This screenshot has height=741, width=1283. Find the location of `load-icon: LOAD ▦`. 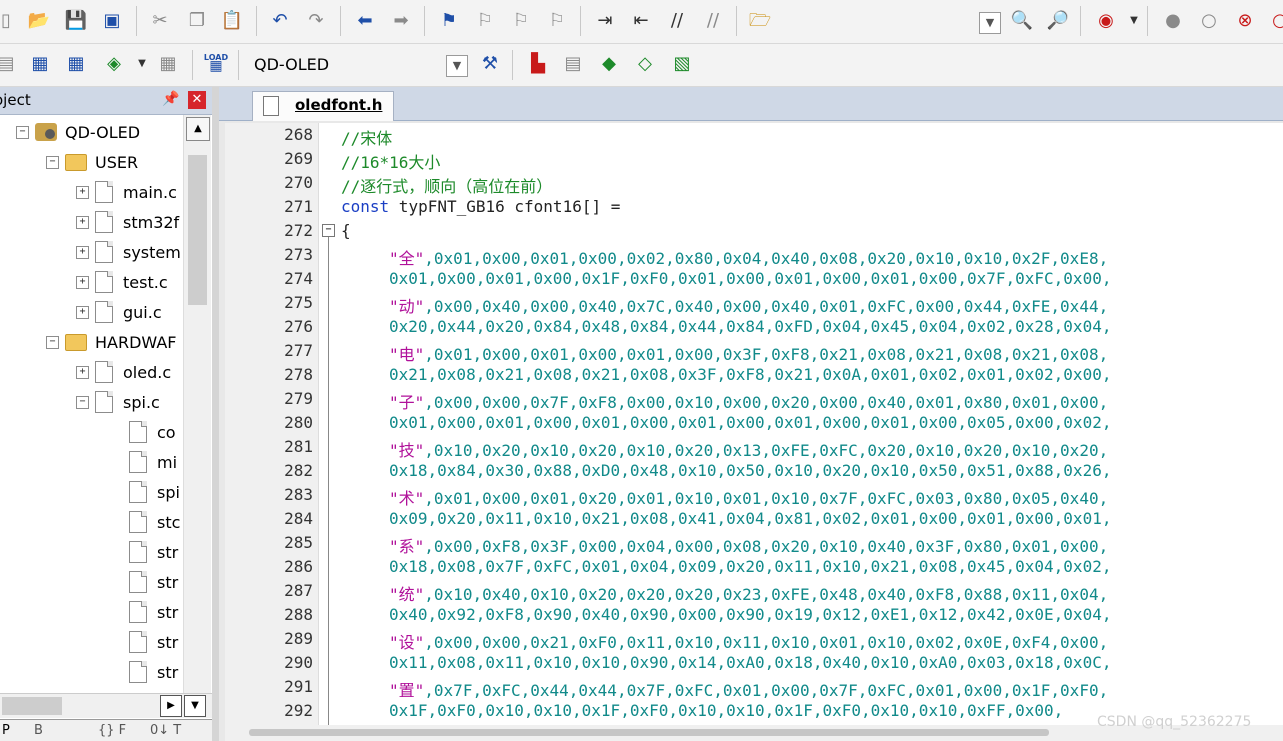

load-icon: LOAD ▦ is located at coordinates (216, 62).